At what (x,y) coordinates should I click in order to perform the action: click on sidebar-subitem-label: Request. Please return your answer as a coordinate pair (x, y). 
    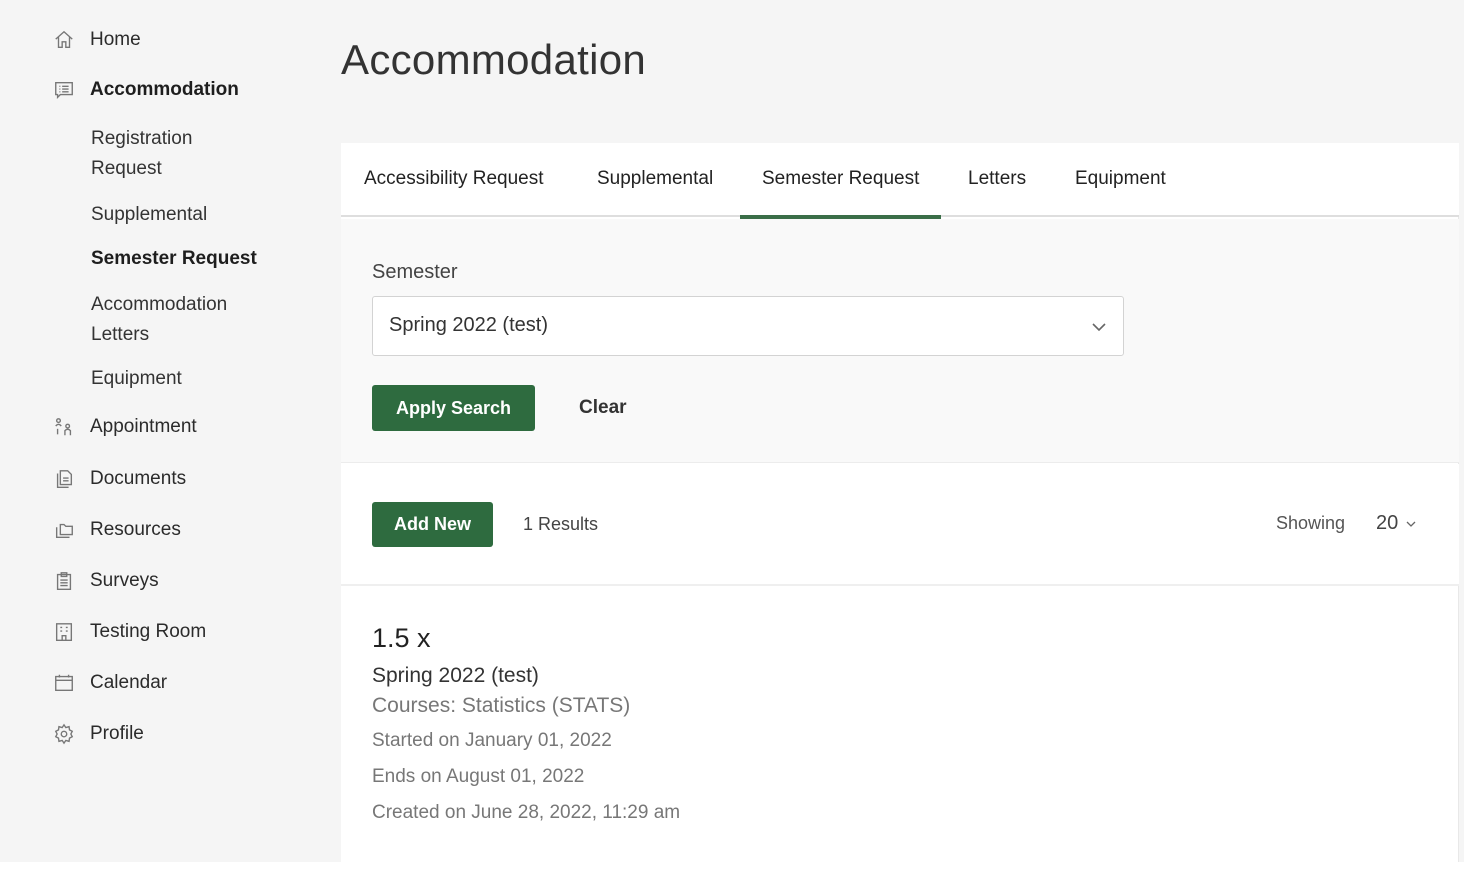
    Looking at the image, I should click on (126, 168).